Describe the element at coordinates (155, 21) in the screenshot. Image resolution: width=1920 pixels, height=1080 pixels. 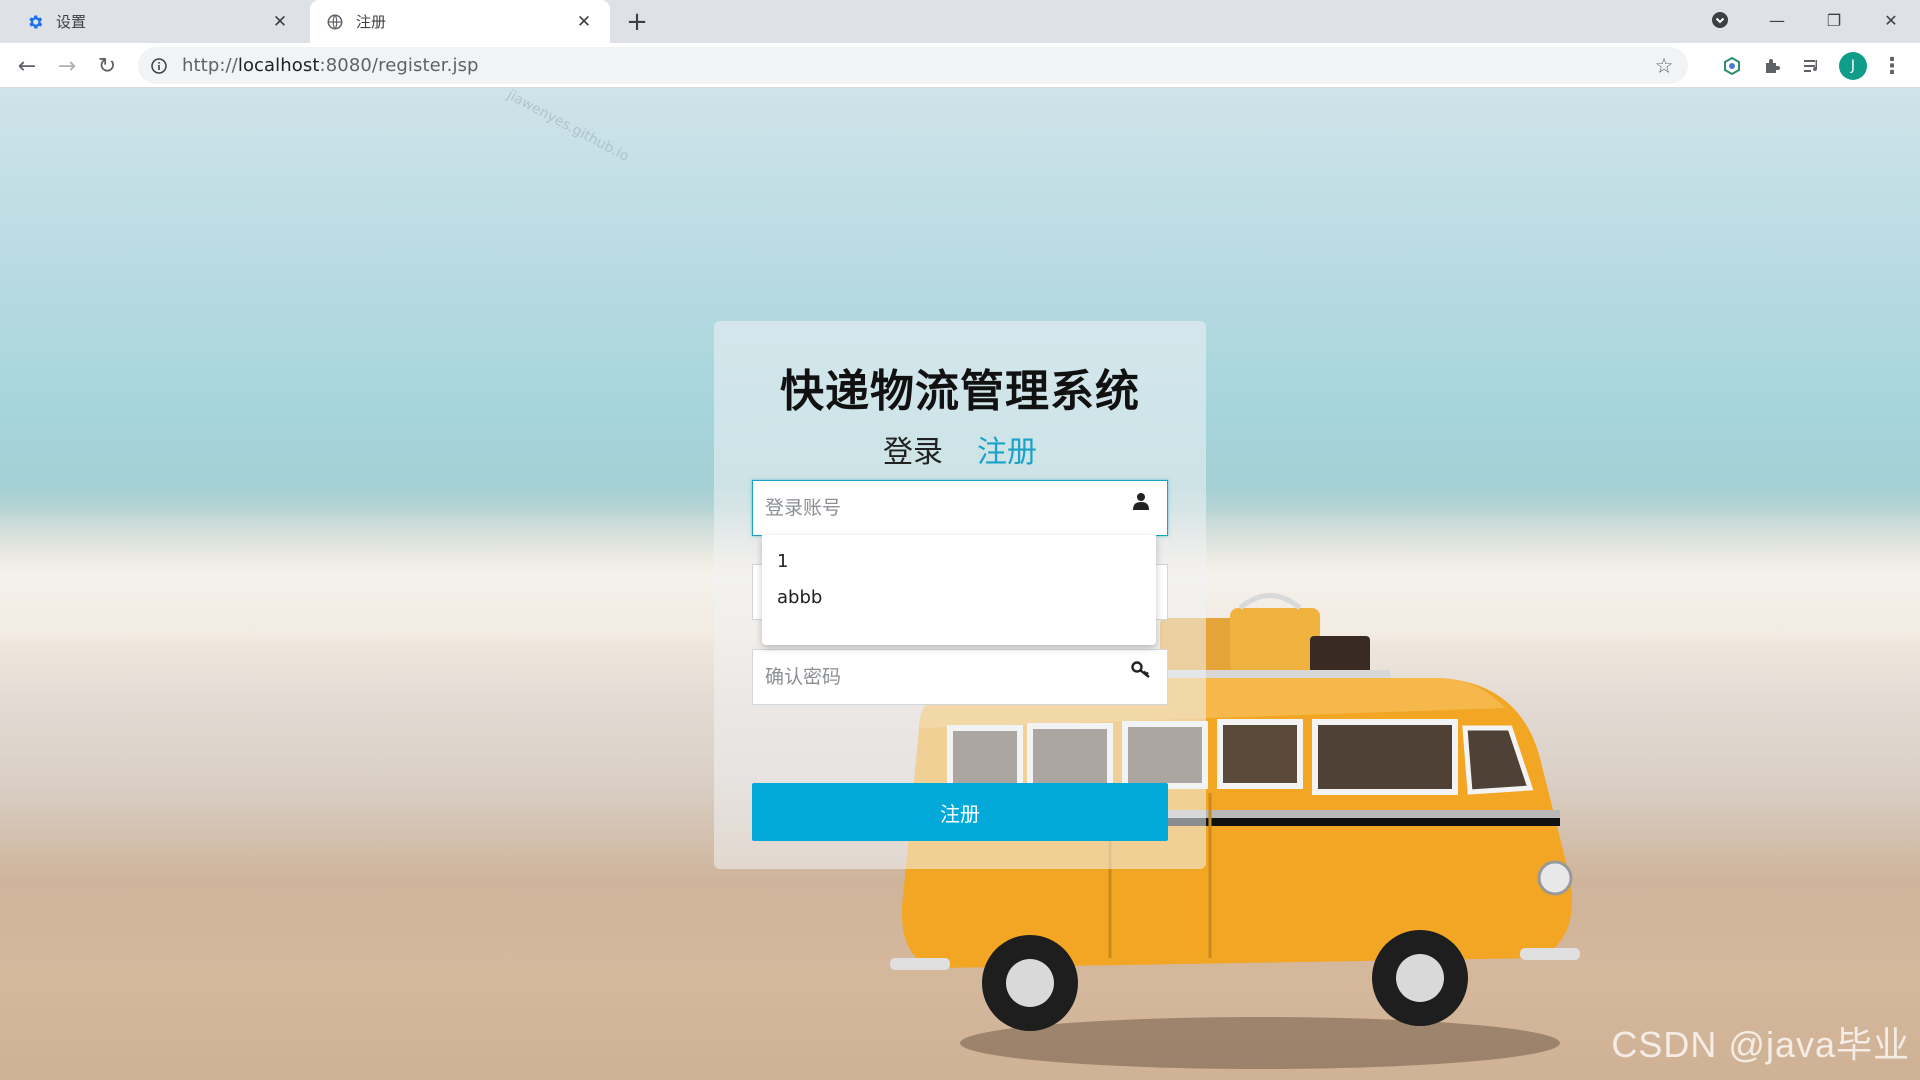
I see `tab-settings: 设置 ✕` at that location.